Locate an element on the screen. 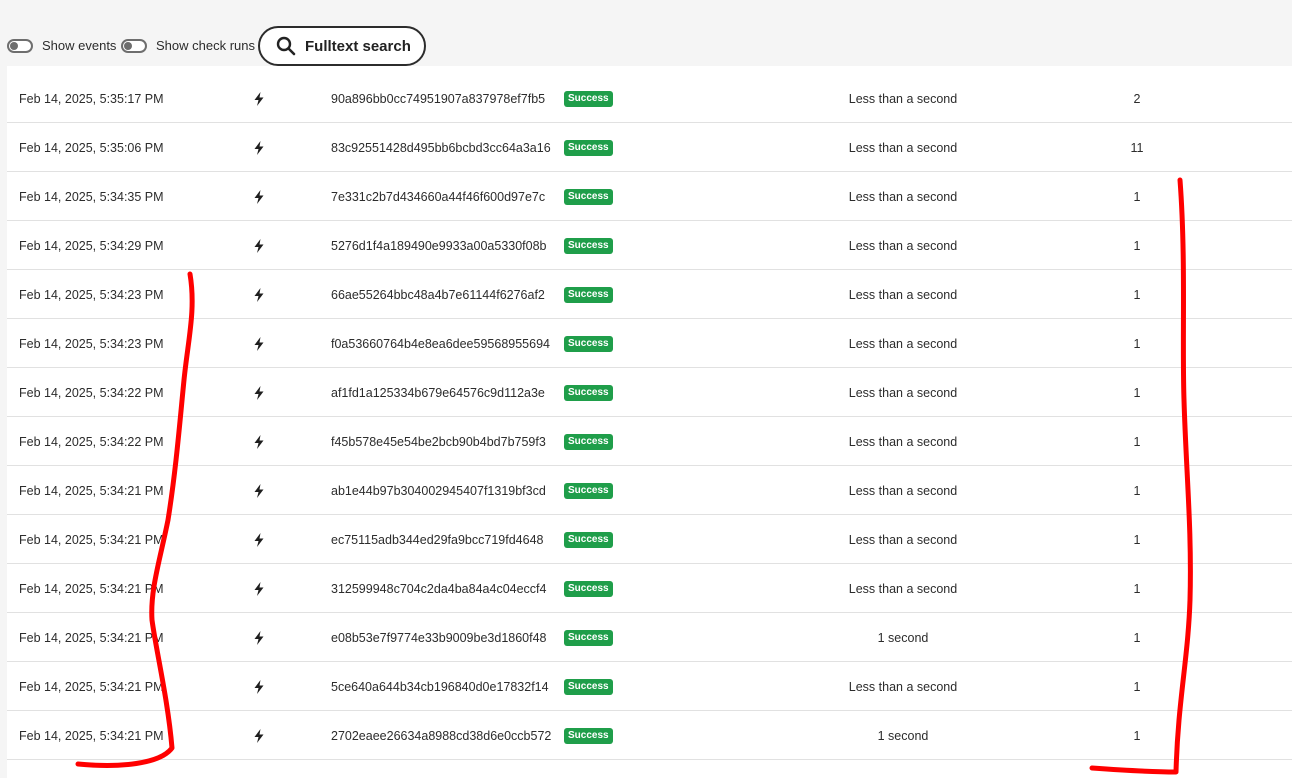 Image resolution: width=1292 pixels, height=778 pixels. run-id: ab1e44b97b304002945407f1319bf3cd is located at coordinates (438, 490).